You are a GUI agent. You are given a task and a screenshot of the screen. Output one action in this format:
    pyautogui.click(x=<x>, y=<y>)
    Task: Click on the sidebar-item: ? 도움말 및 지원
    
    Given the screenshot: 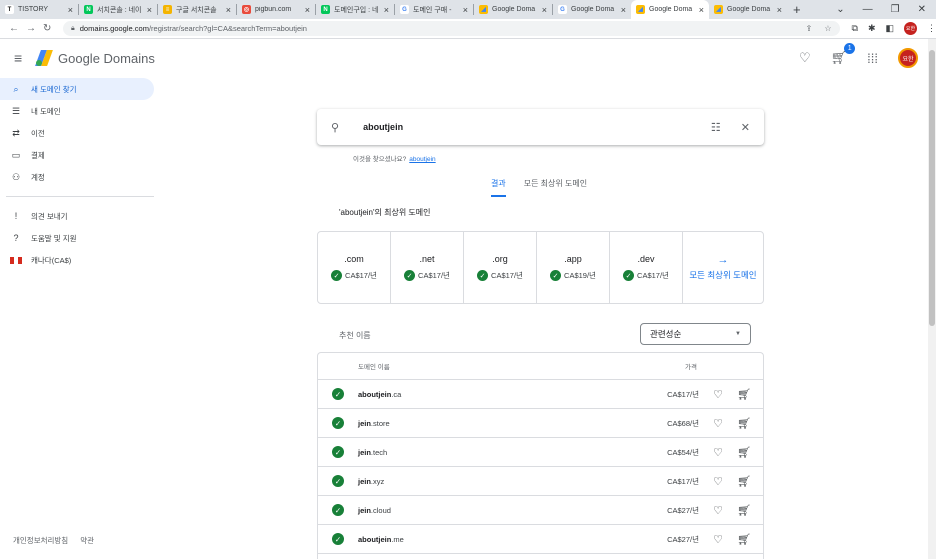 What is the action you would take?
    pyautogui.click(x=80, y=238)
    